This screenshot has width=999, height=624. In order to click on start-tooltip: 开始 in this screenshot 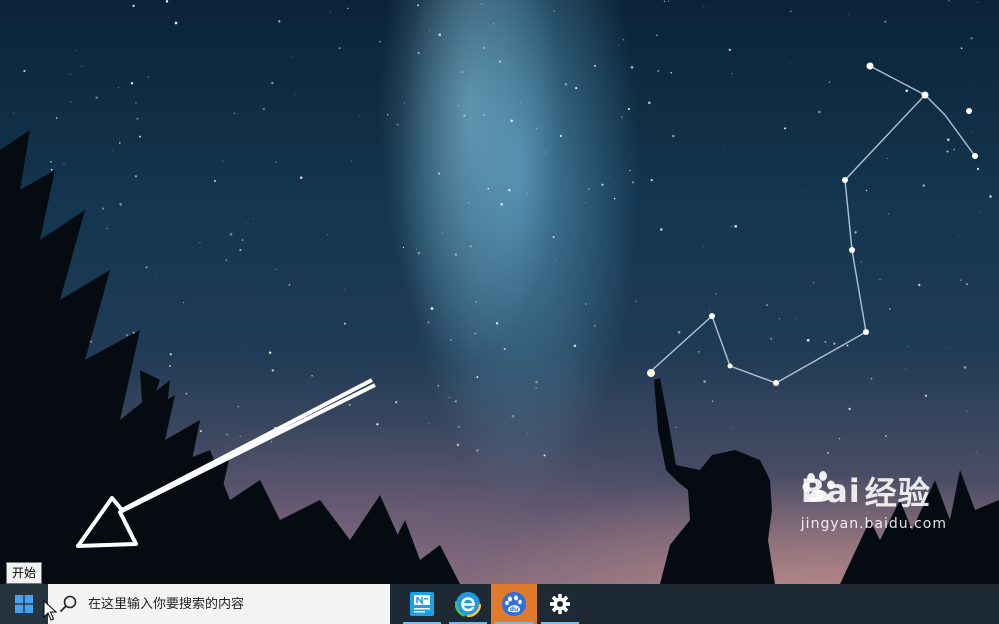, I will do `click(24, 573)`.